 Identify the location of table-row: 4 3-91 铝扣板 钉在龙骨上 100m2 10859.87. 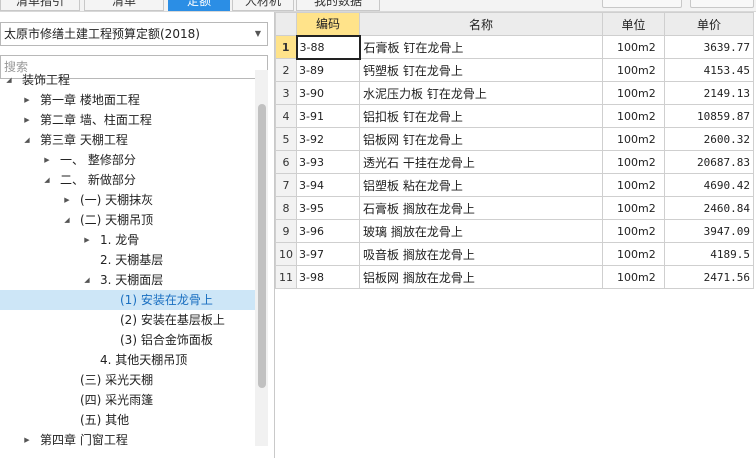
(514, 116).